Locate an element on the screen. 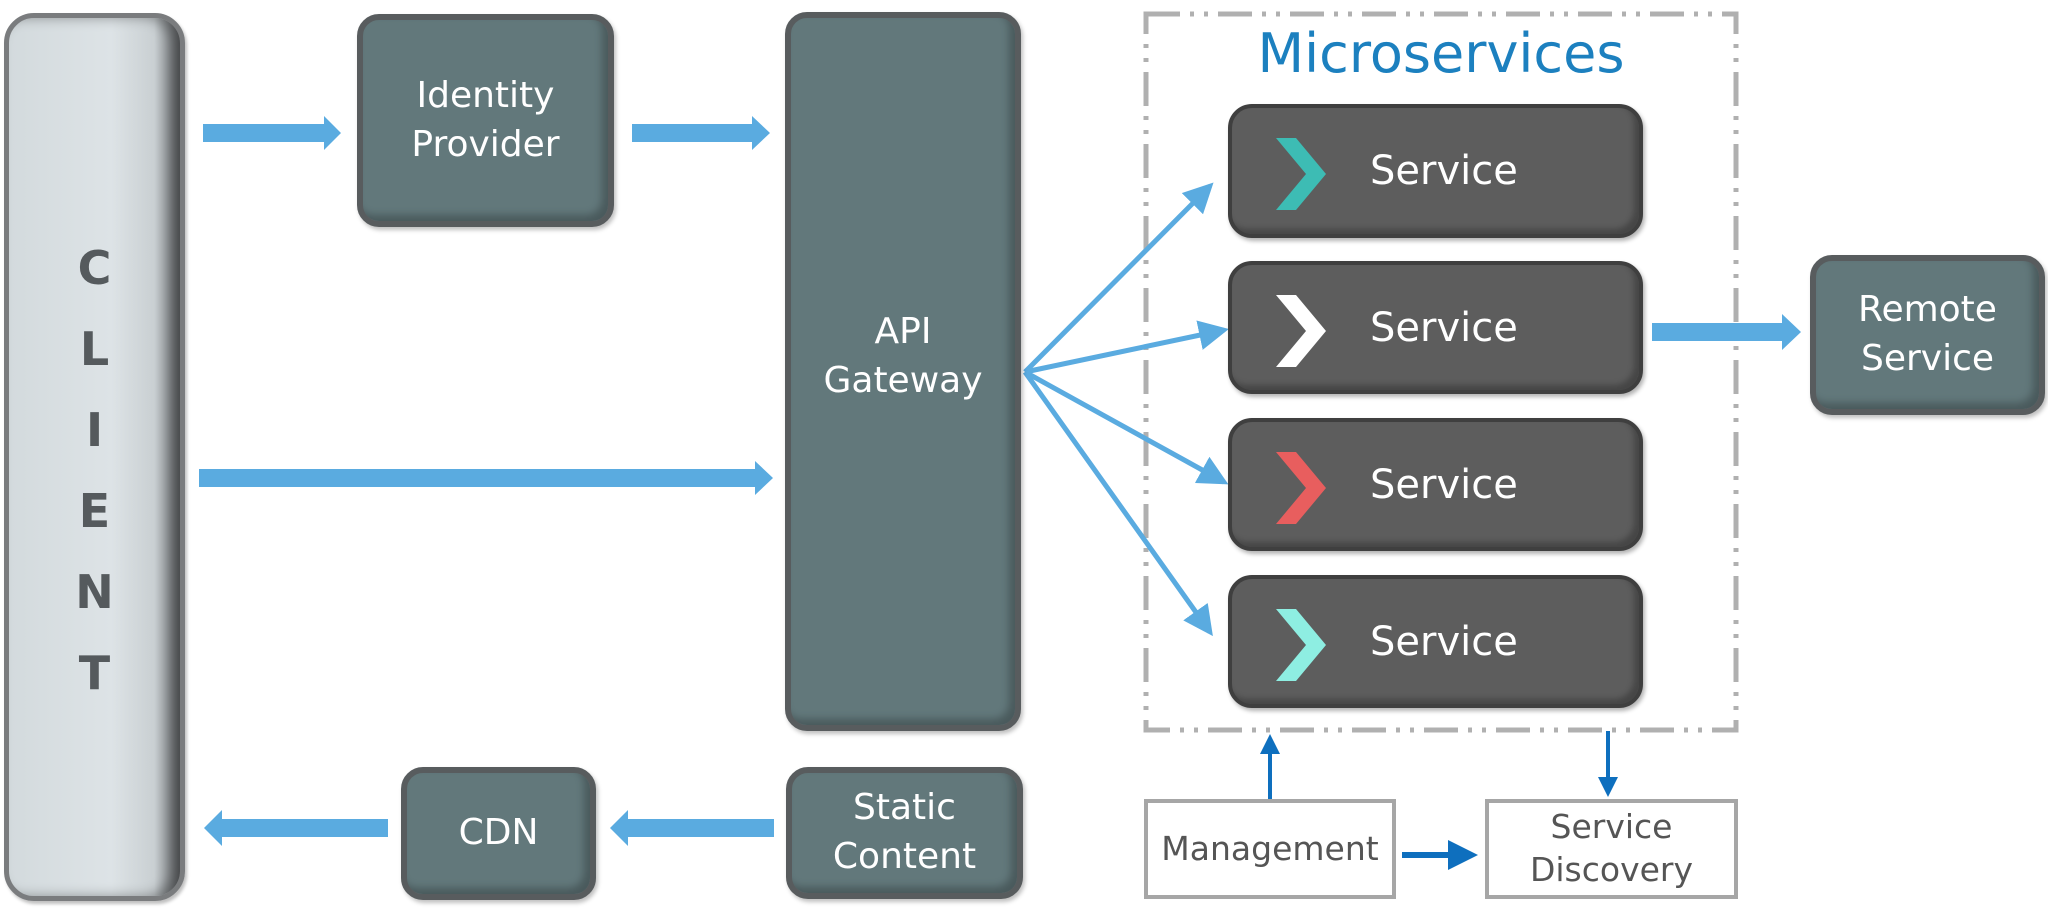 The height and width of the screenshot is (918, 2048). management-box: Management is located at coordinates (1270, 849).